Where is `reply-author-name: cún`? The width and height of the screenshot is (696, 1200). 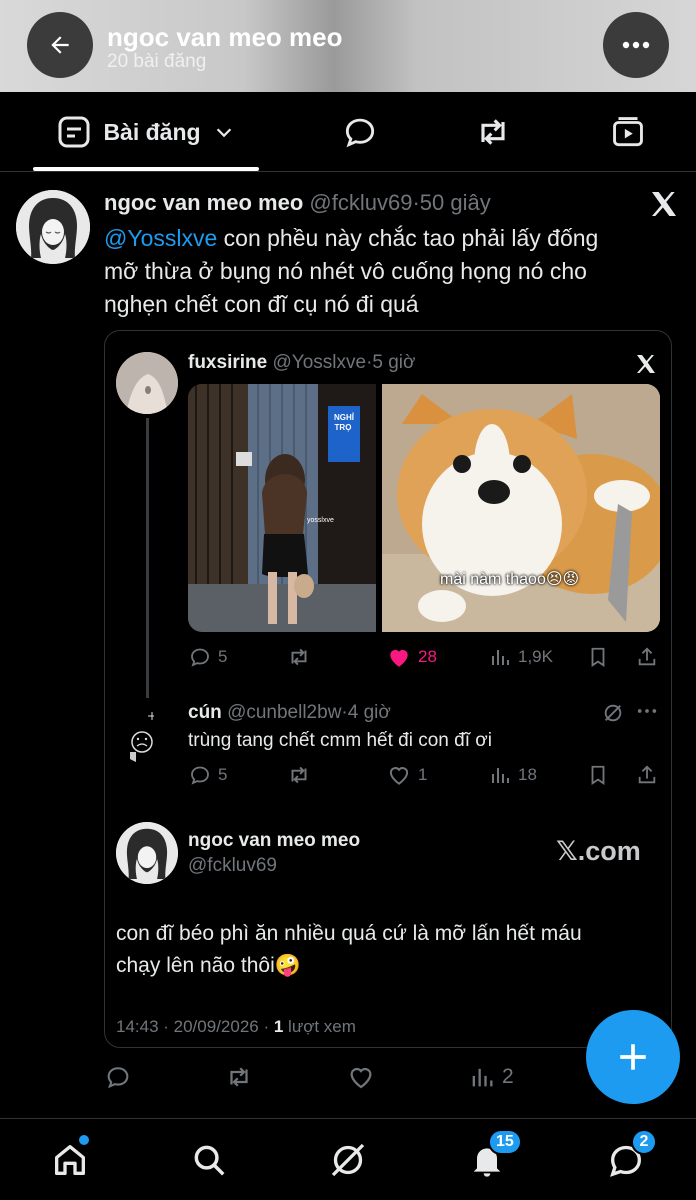 reply-author-name: cún is located at coordinates (205, 712).